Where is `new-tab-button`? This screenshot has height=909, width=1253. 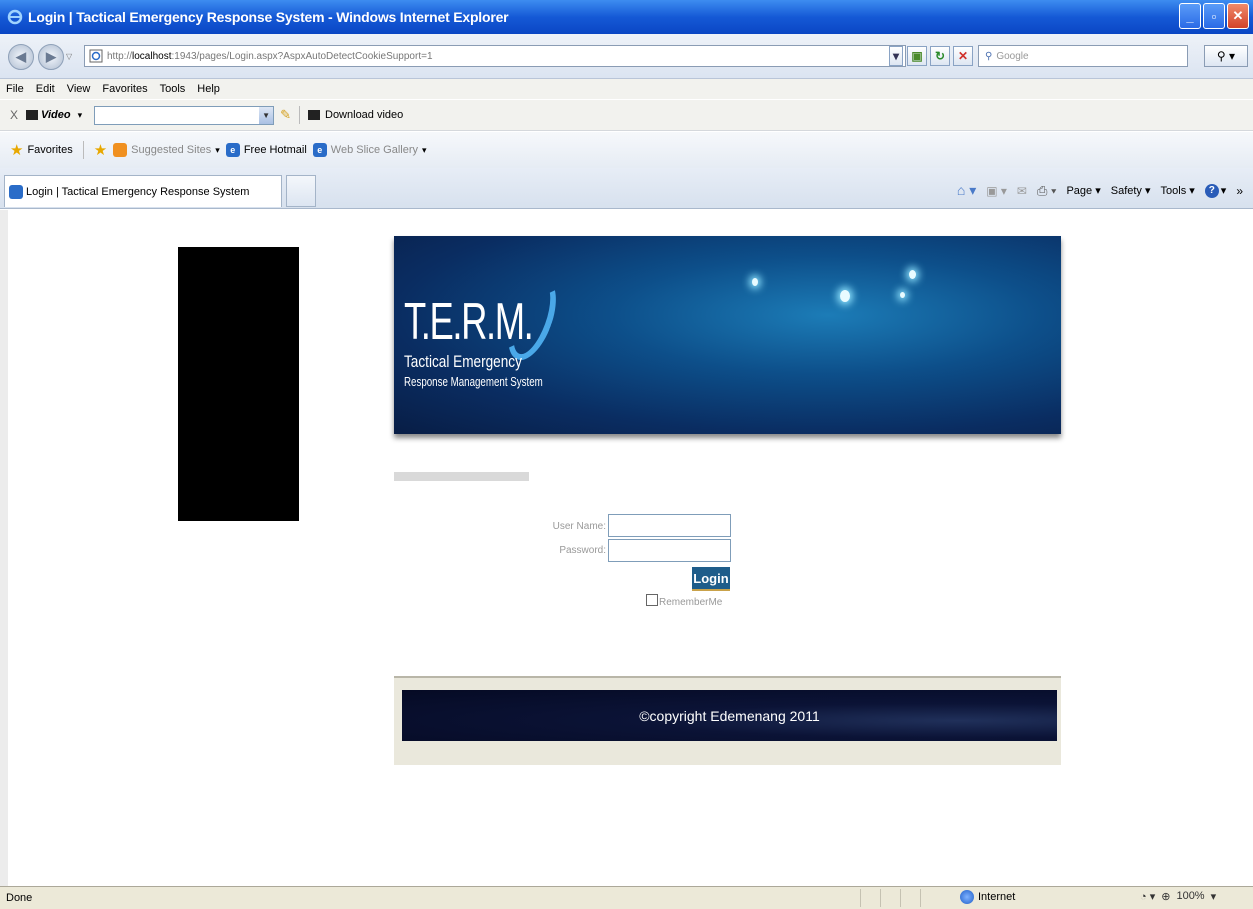 new-tab-button is located at coordinates (301, 191).